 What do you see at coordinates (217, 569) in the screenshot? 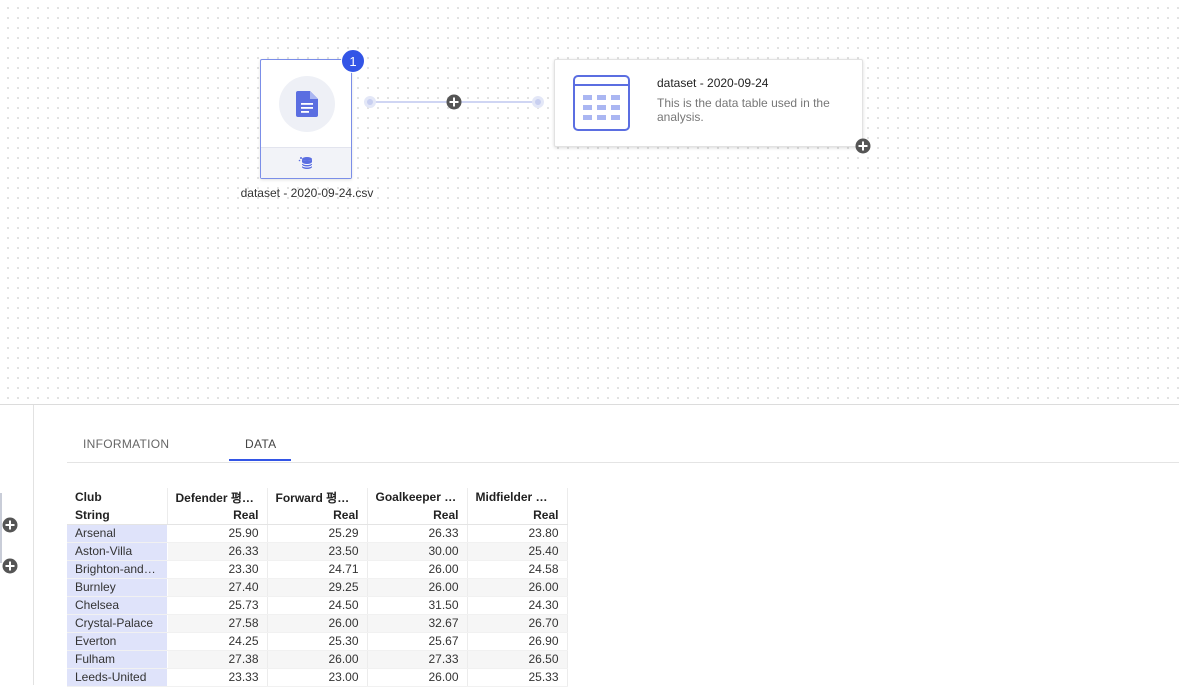
I see `value-cell: 23.30` at bounding box center [217, 569].